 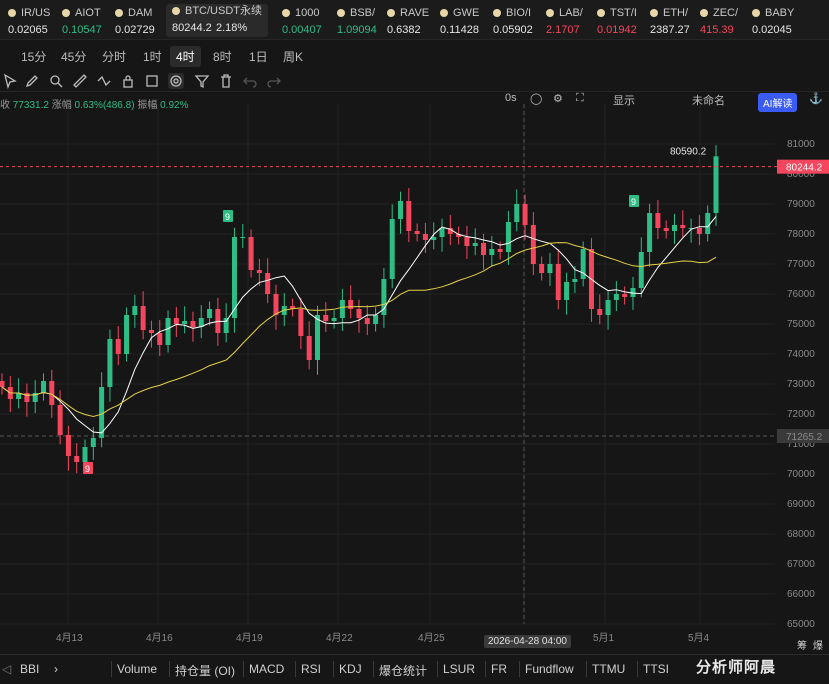 I want to click on ticker-price: 0.11428, so click(x=459, y=30).